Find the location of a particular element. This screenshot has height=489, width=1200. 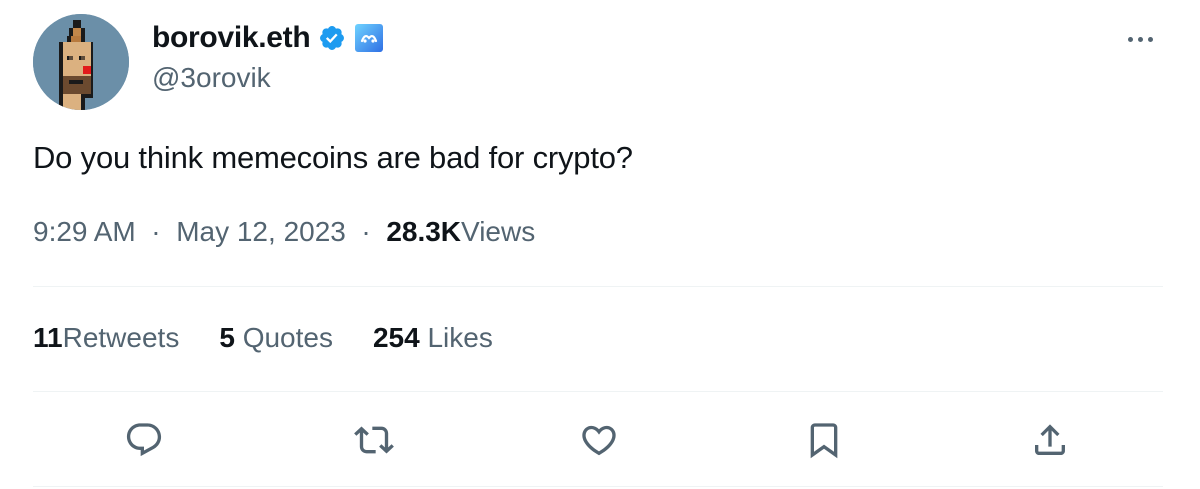

heart-icon is located at coordinates (599, 440).